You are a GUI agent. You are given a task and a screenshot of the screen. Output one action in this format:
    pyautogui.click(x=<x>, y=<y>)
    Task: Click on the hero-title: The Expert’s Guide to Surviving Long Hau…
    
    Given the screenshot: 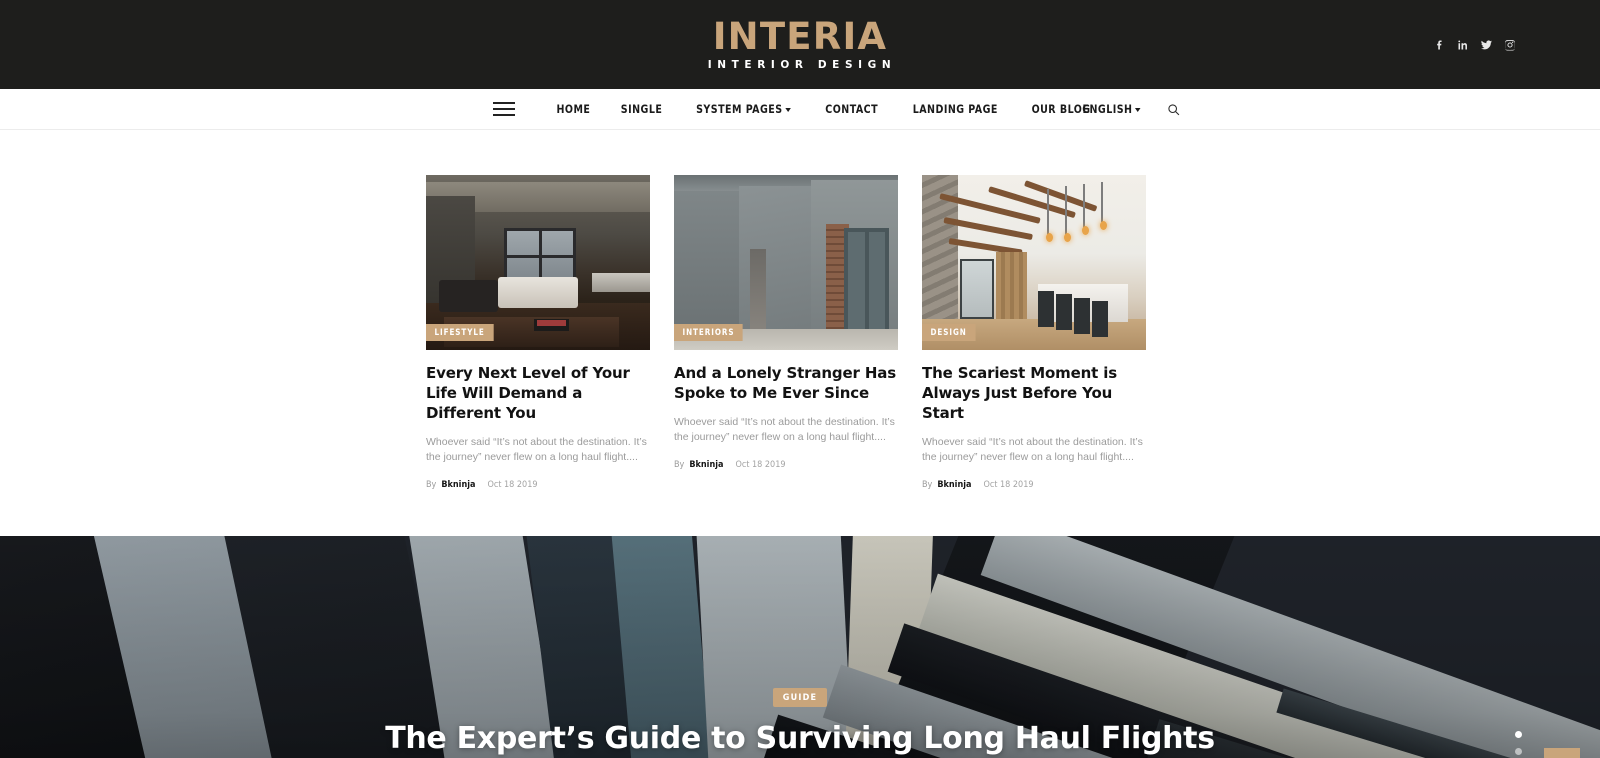 What is the action you would take?
    pyautogui.click(x=800, y=738)
    